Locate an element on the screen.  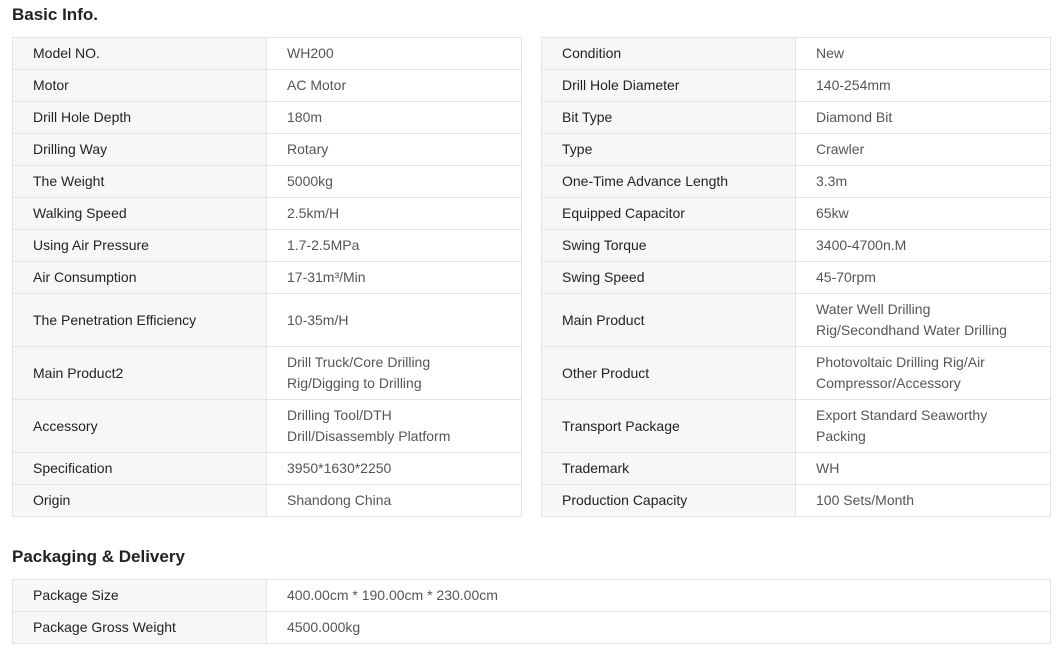
spec-label: The Weight is located at coordinates (139, 181).